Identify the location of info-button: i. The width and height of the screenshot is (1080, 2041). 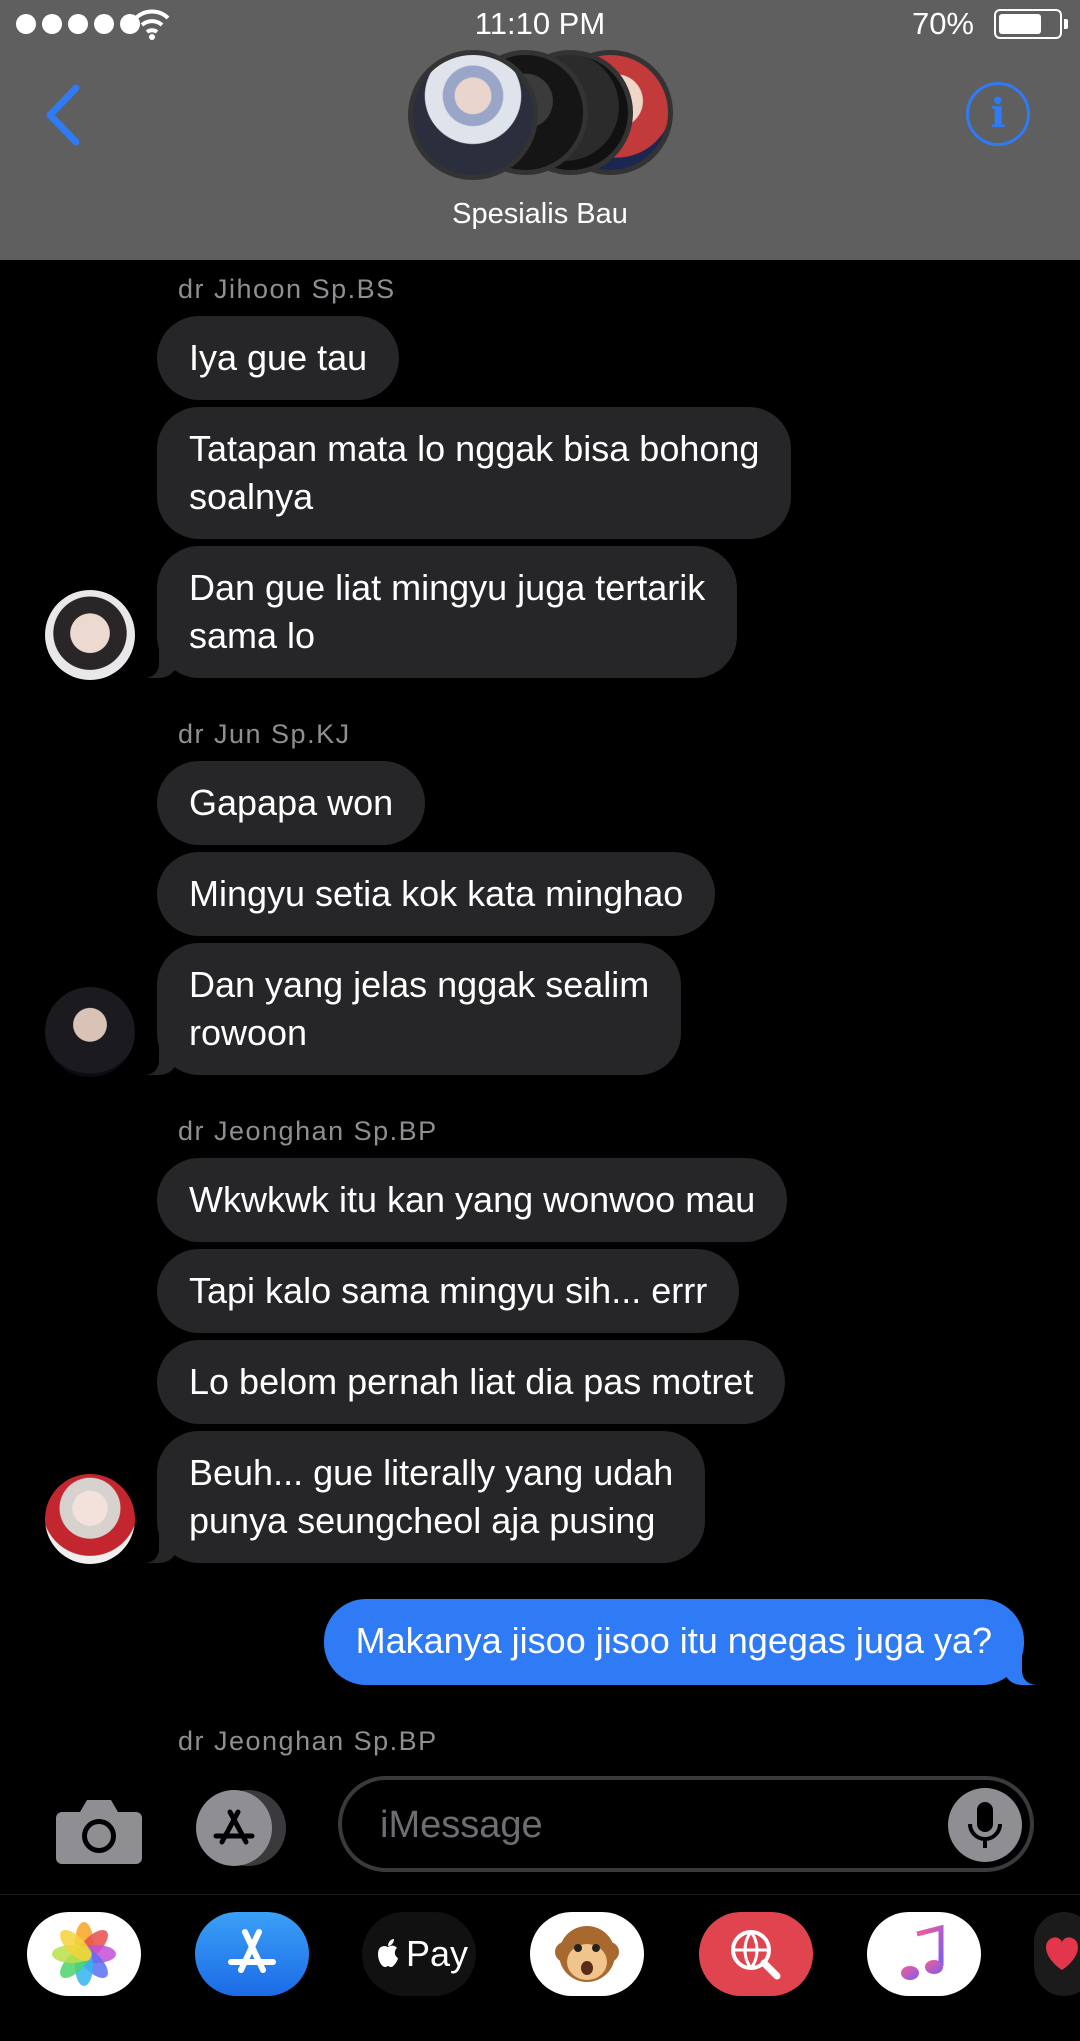
(998, 114).